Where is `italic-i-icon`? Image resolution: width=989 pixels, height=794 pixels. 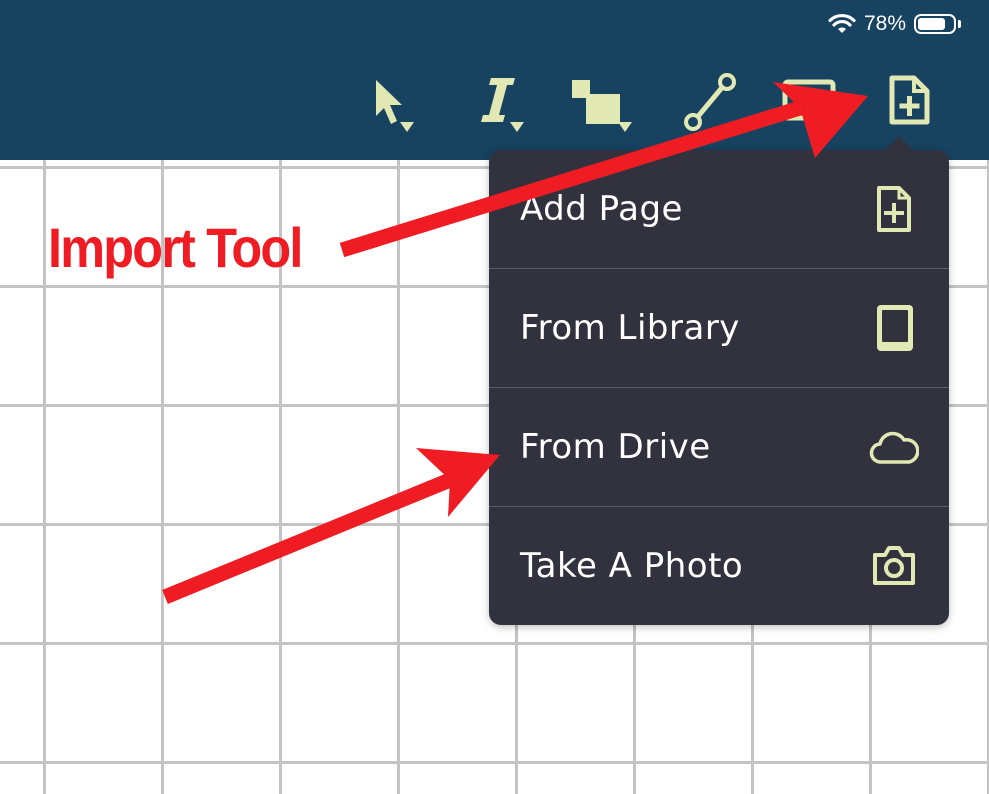
italic-i-icon is located at coordinates (498, 100).